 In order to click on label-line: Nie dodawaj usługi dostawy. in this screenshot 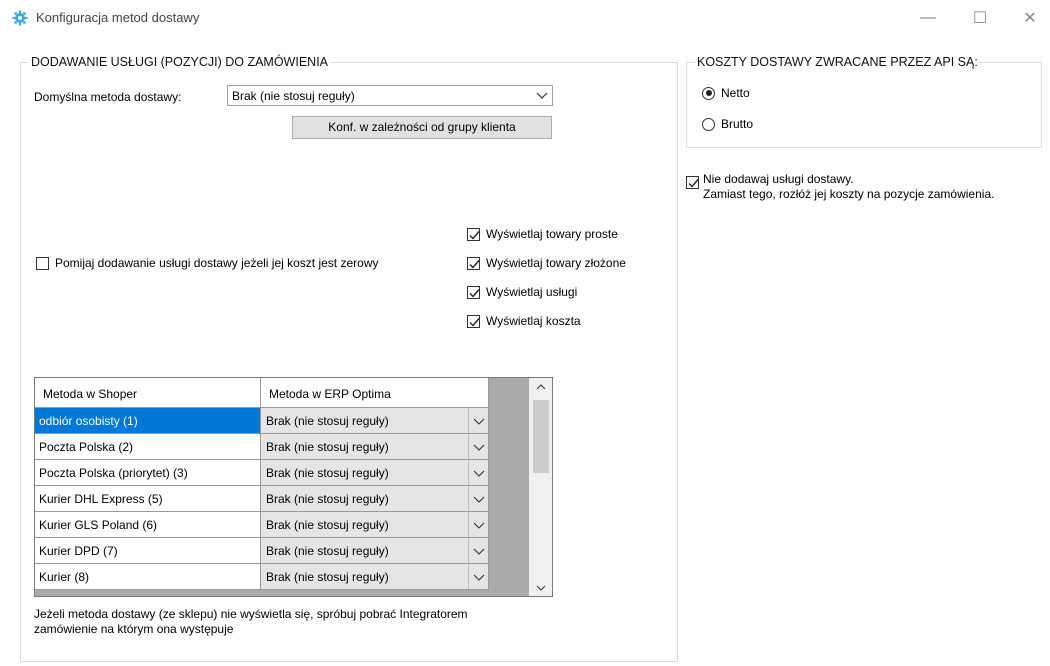, I will do `click(778, 179)`.